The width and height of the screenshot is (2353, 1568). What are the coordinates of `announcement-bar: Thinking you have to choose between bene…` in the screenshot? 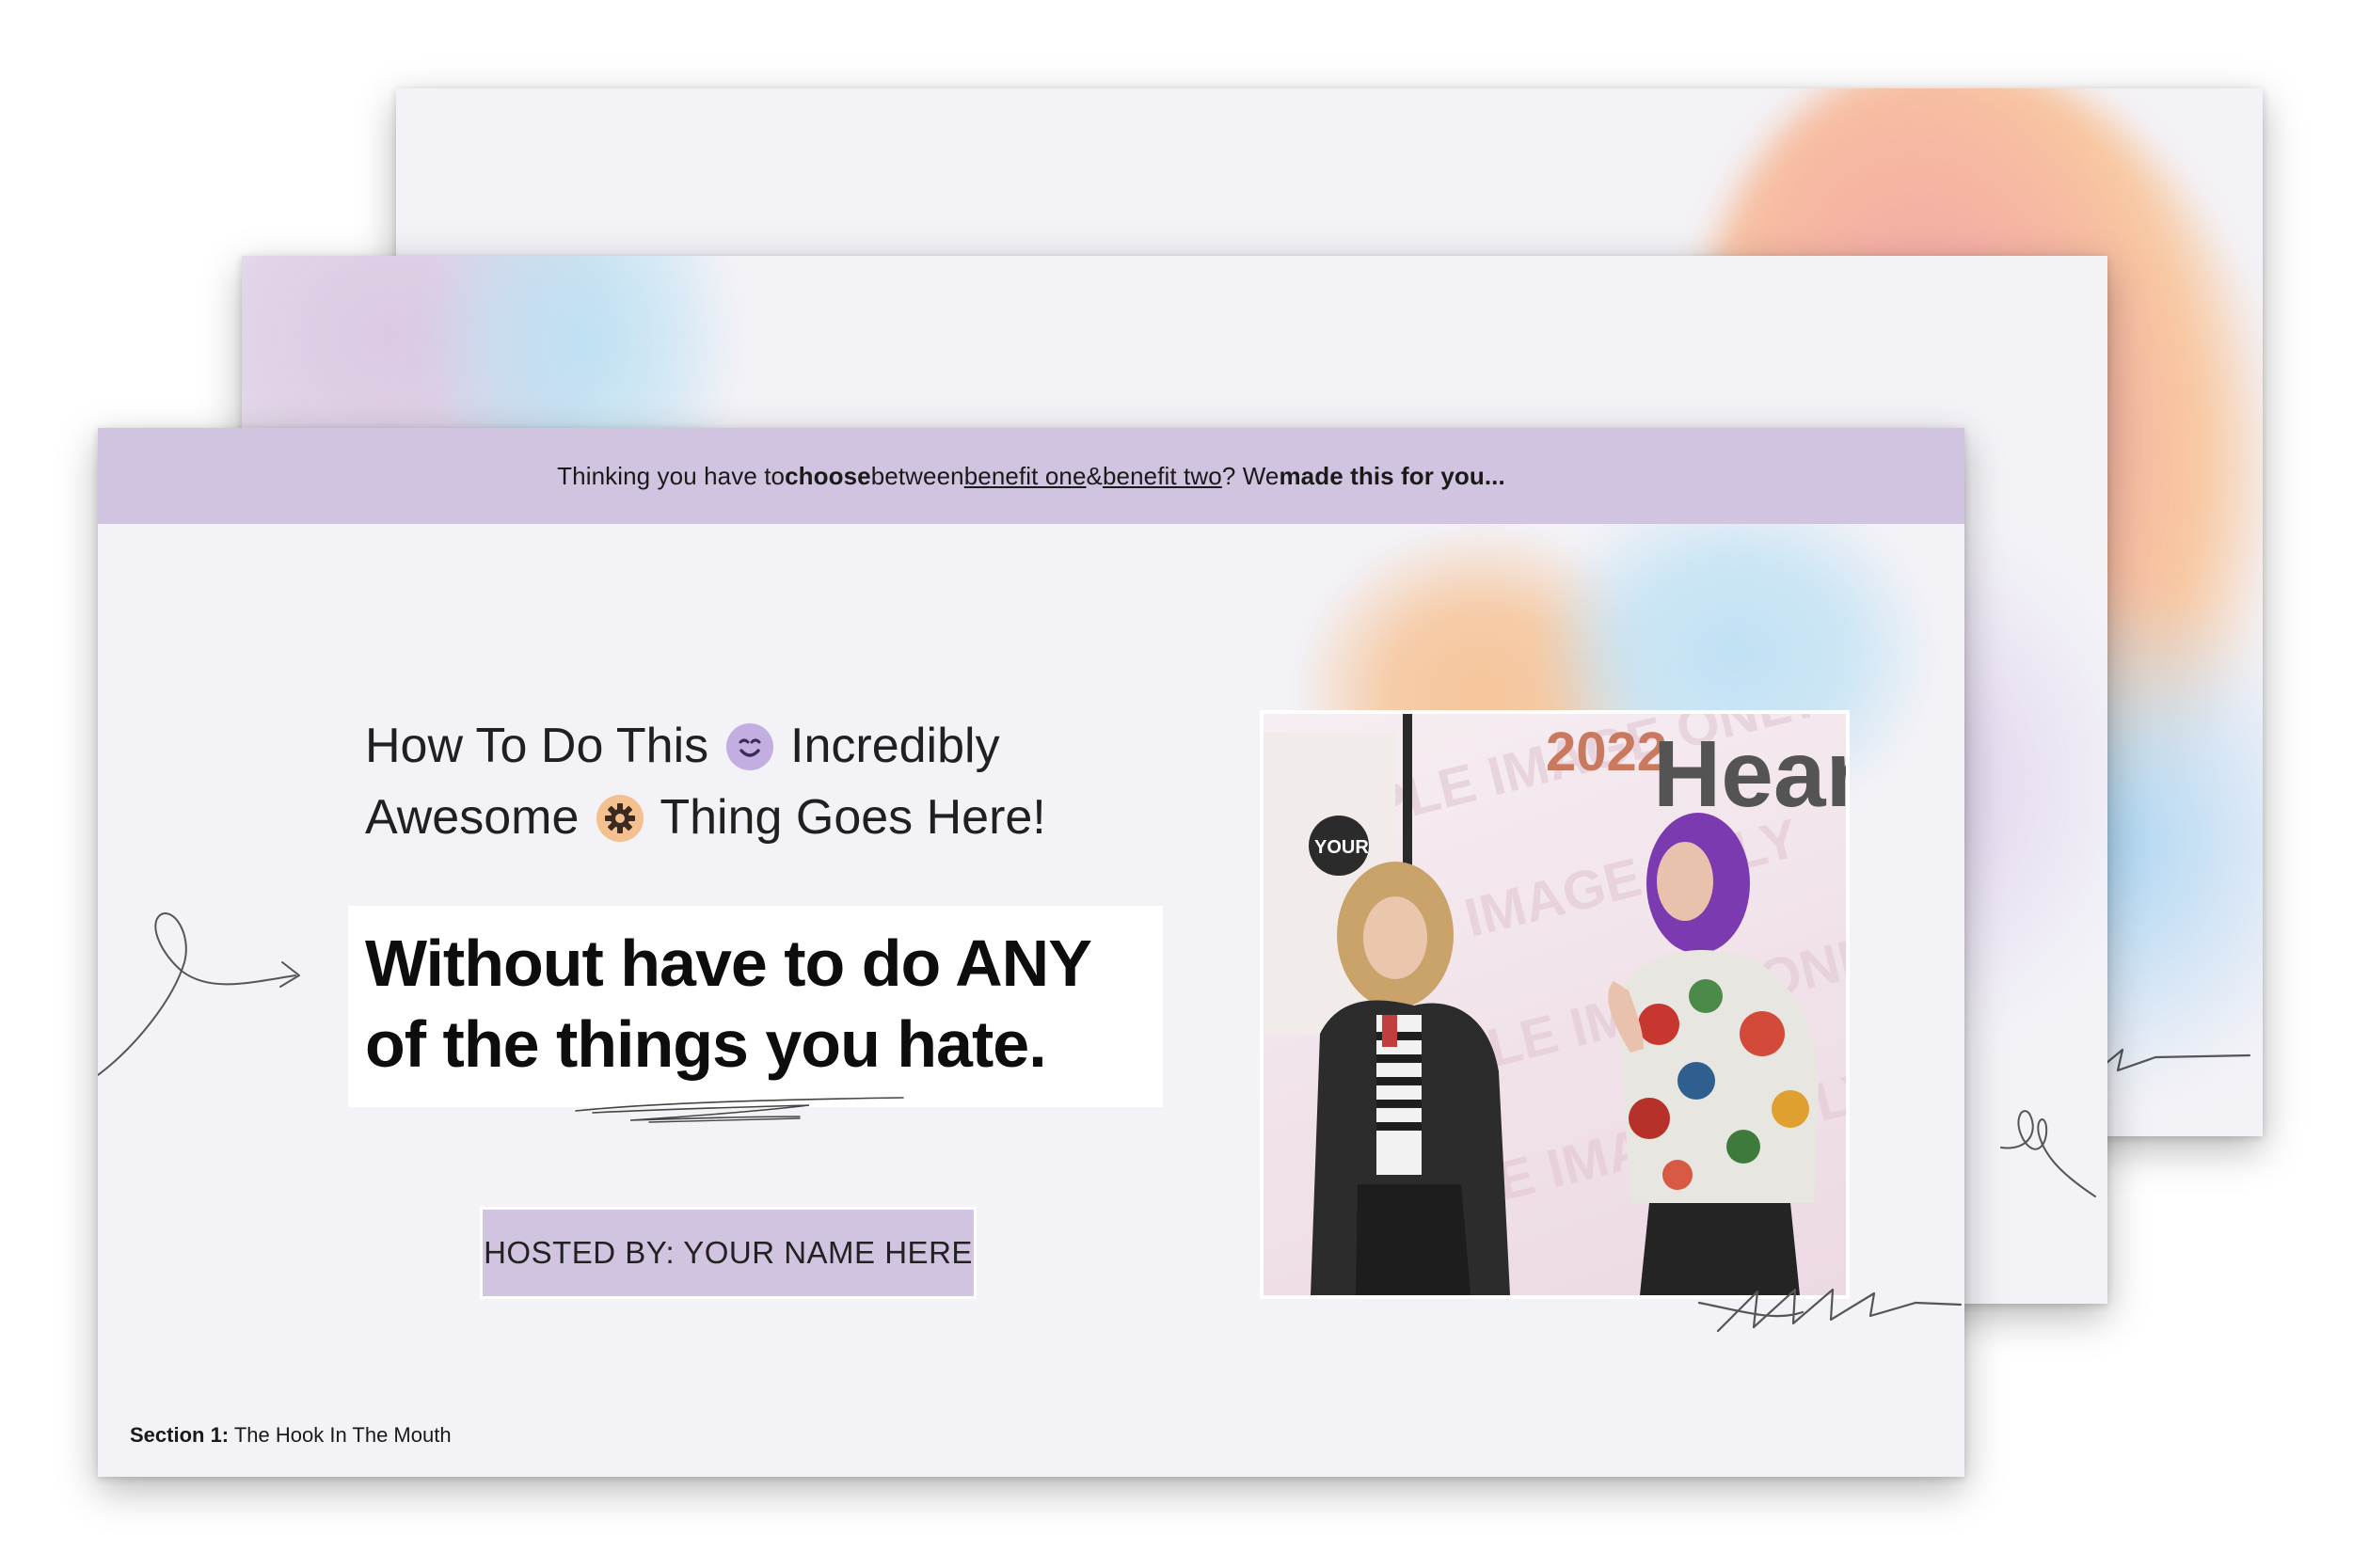 It's located at (1031, 476).